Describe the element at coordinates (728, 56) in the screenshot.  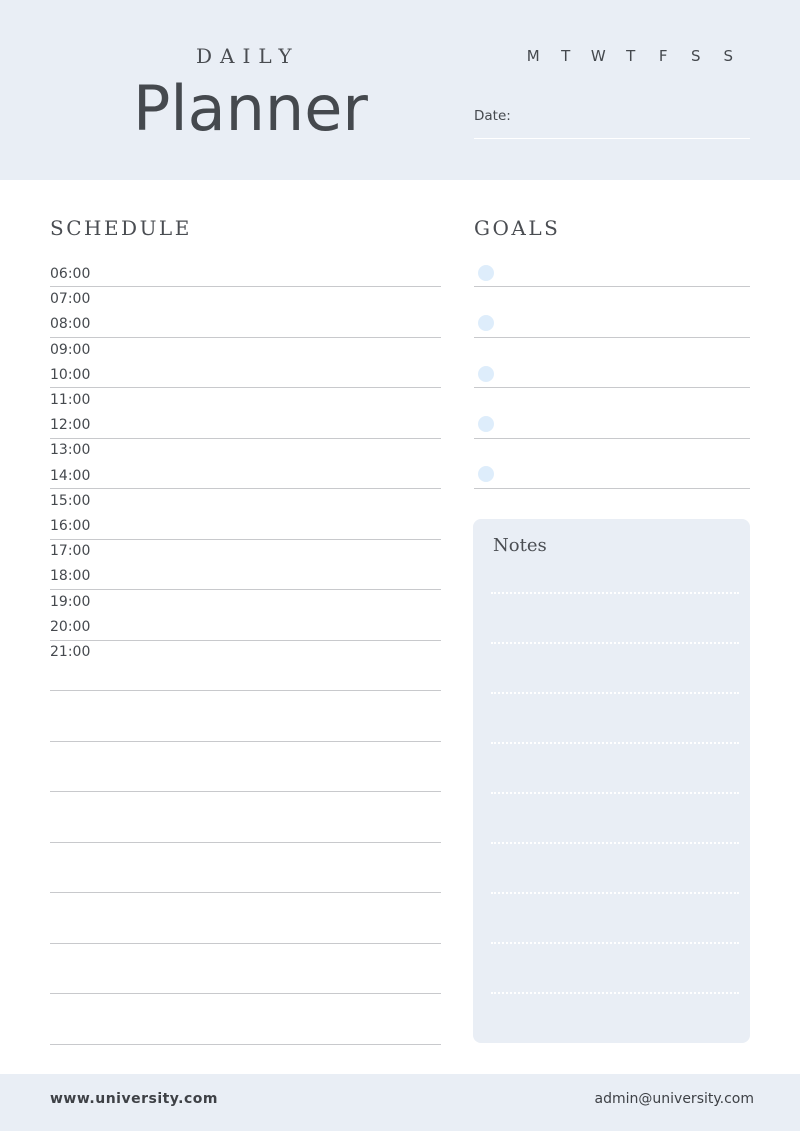
I see `weekday-sunday: S` at that location.